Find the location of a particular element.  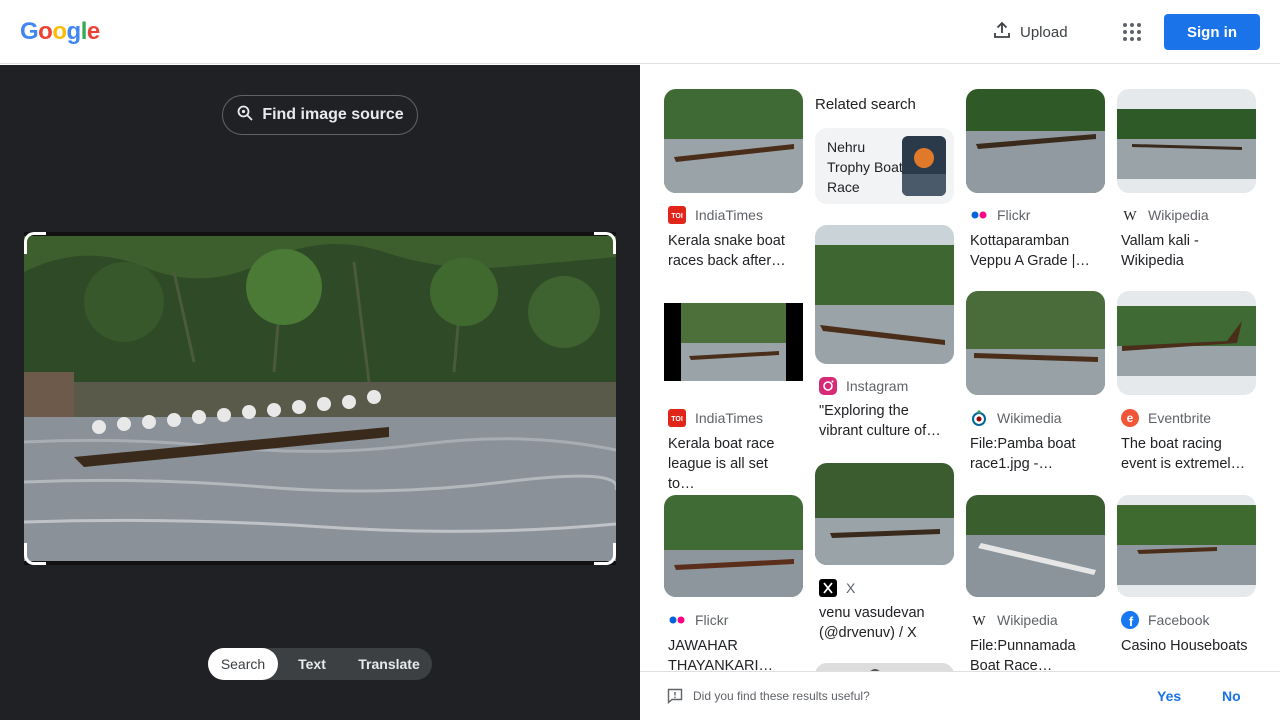

find-image-source-label: Find image source is located at coordinates (333, 114).